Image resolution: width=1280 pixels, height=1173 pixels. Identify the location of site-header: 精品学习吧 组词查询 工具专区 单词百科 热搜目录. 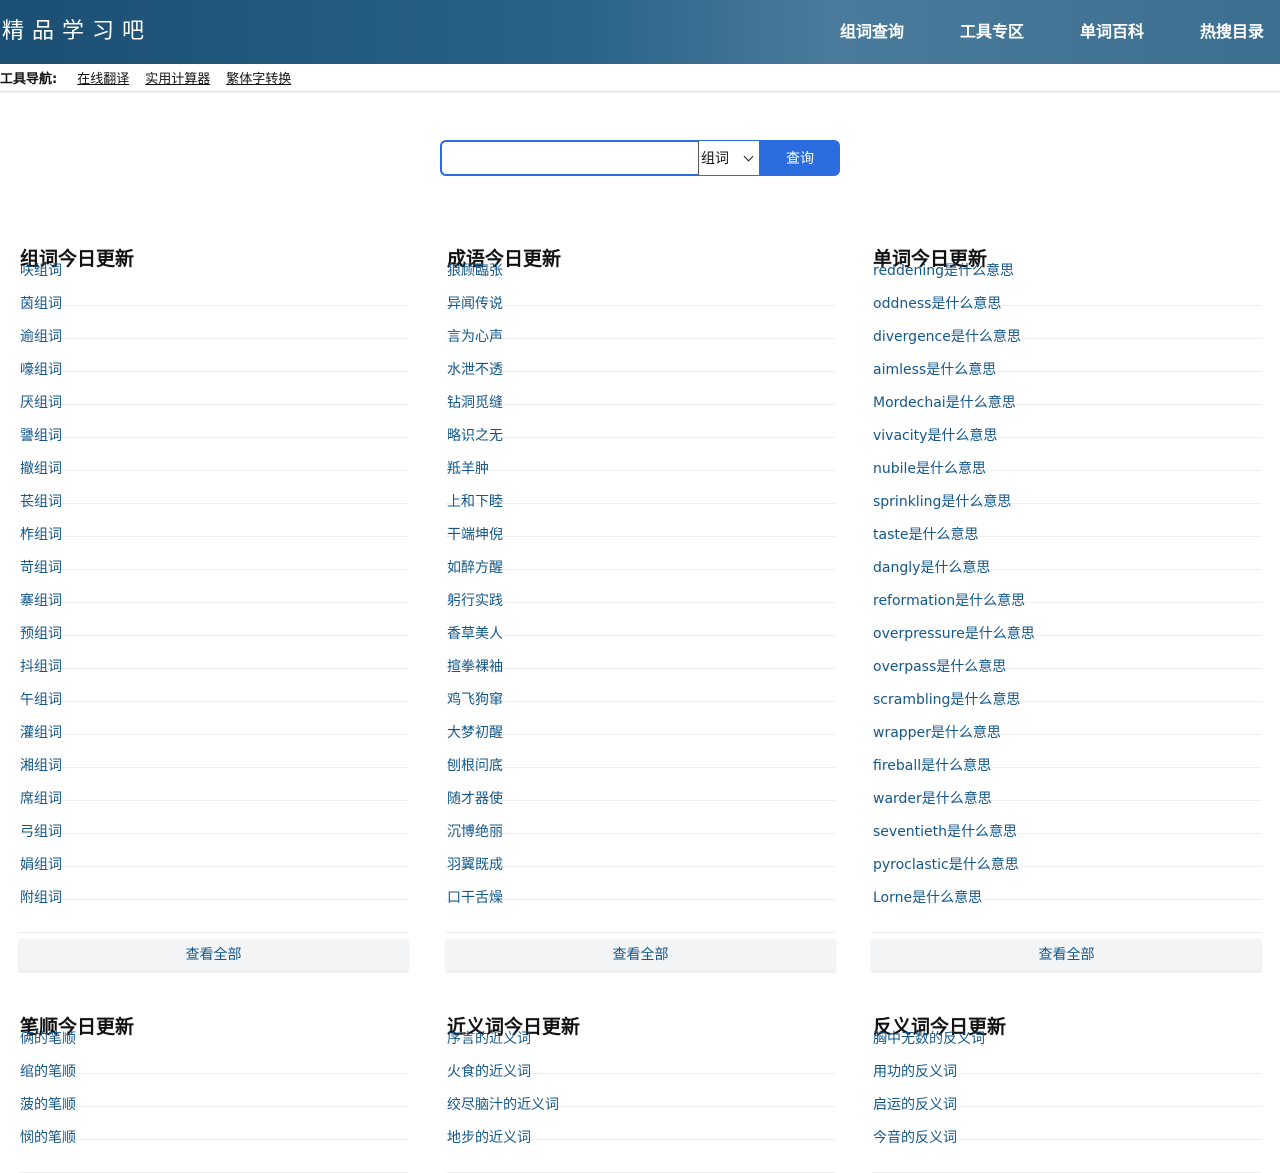
(640, 32).